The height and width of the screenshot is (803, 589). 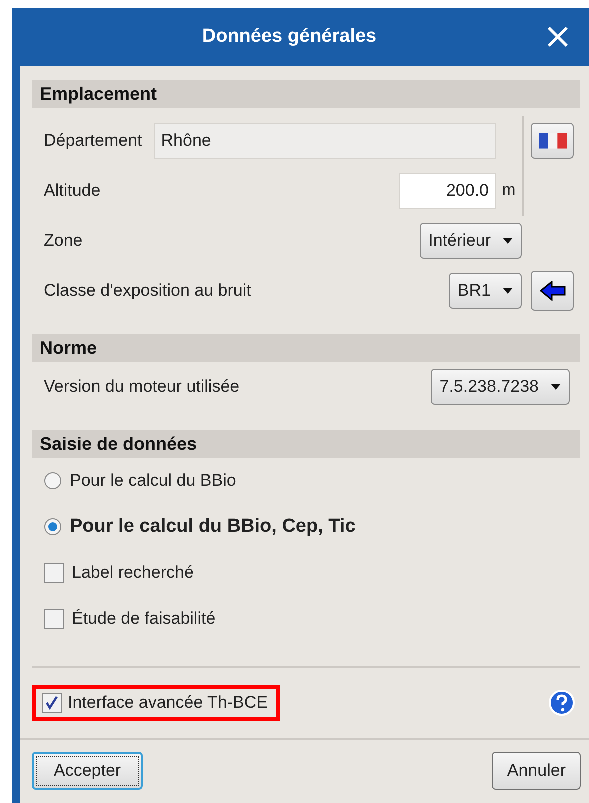 I want to click on close-icon, so click(x=558, y=37).